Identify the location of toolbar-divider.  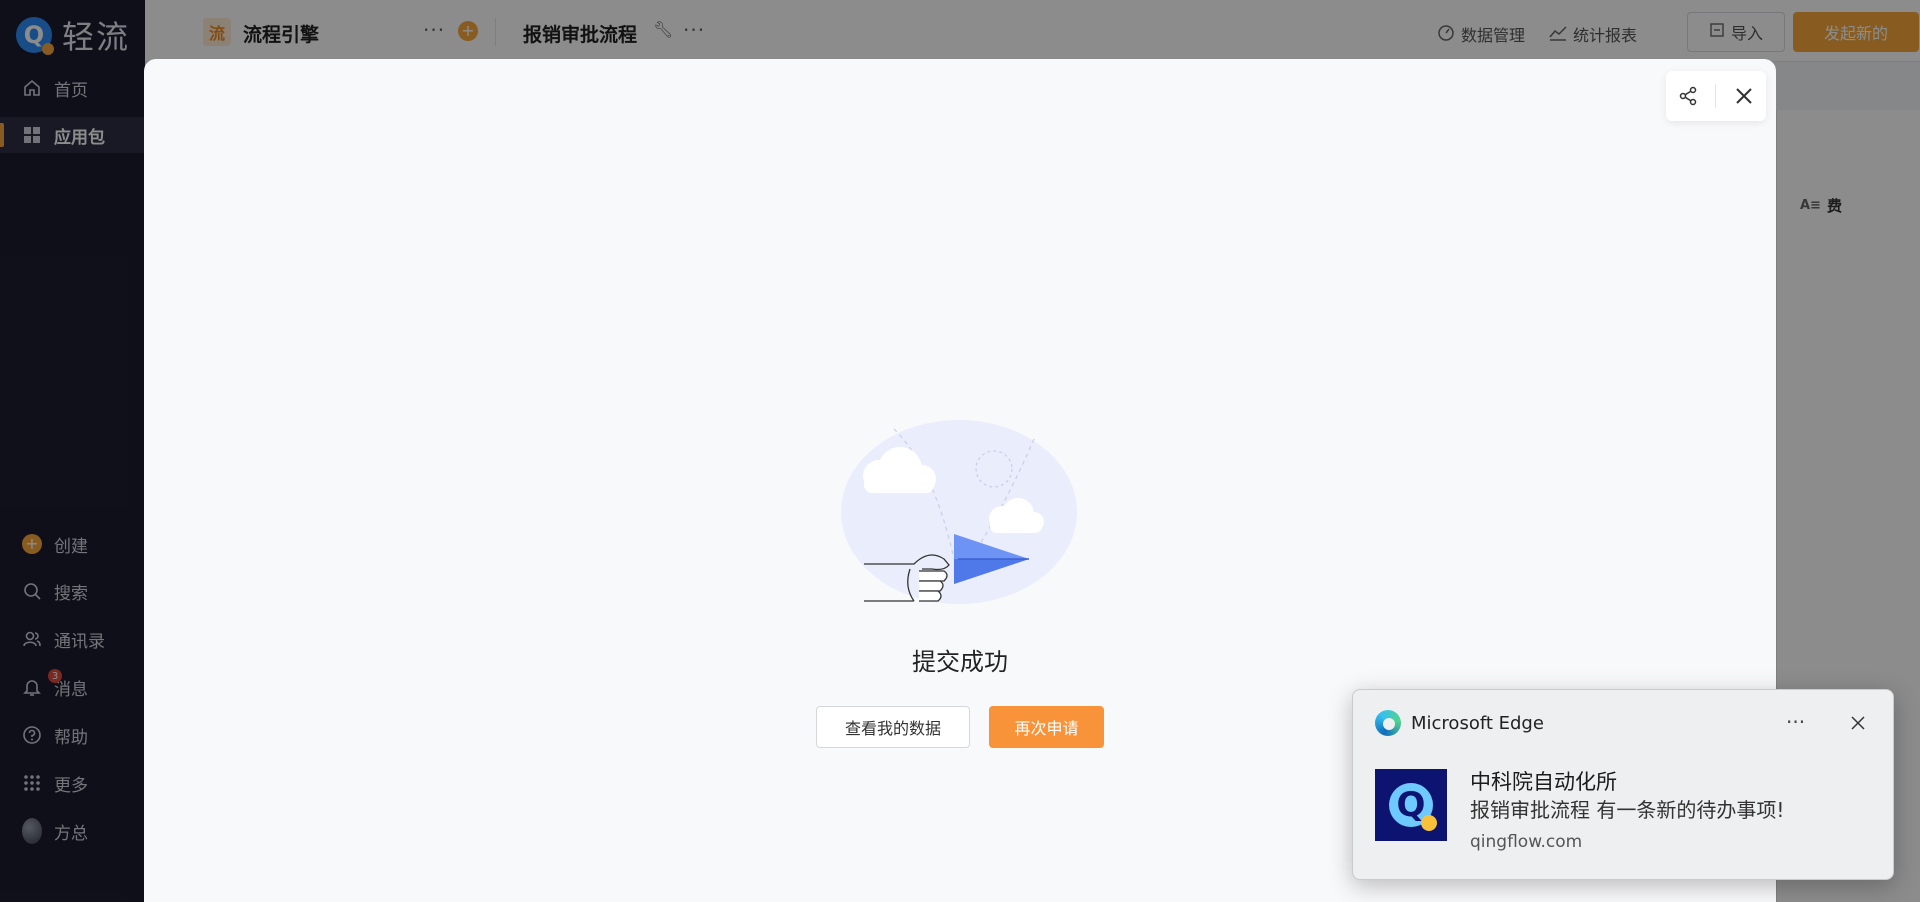
(1716, 96).